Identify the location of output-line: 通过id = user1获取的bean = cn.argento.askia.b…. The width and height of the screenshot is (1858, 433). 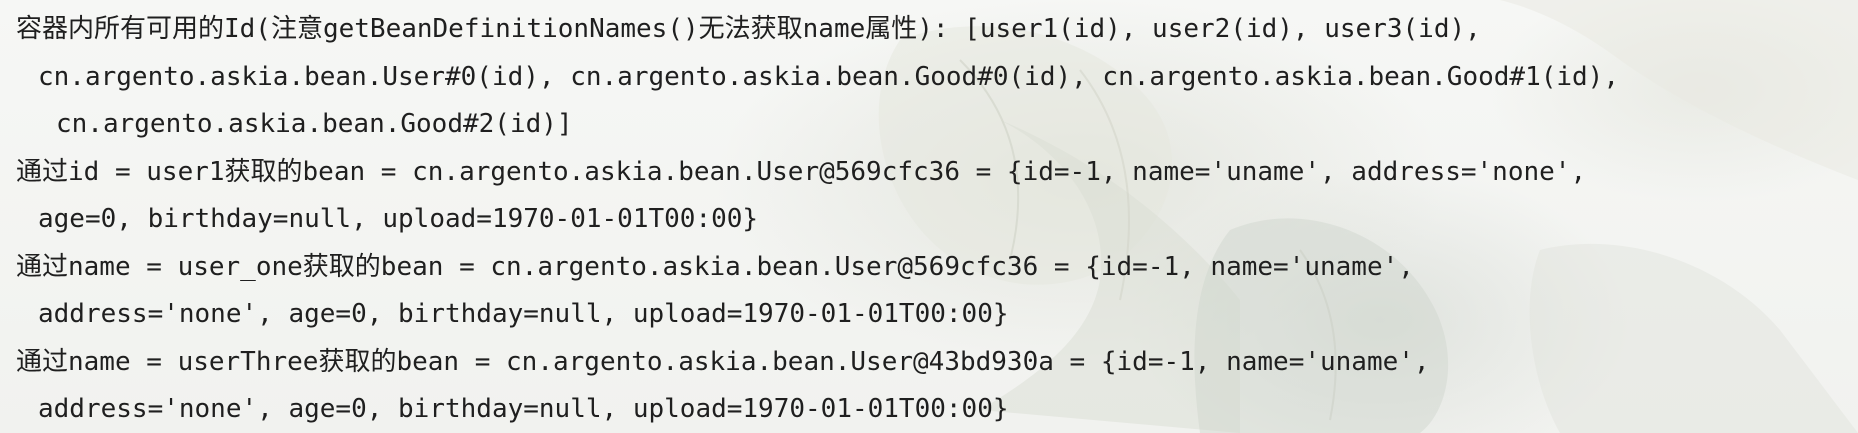
(801, 171).